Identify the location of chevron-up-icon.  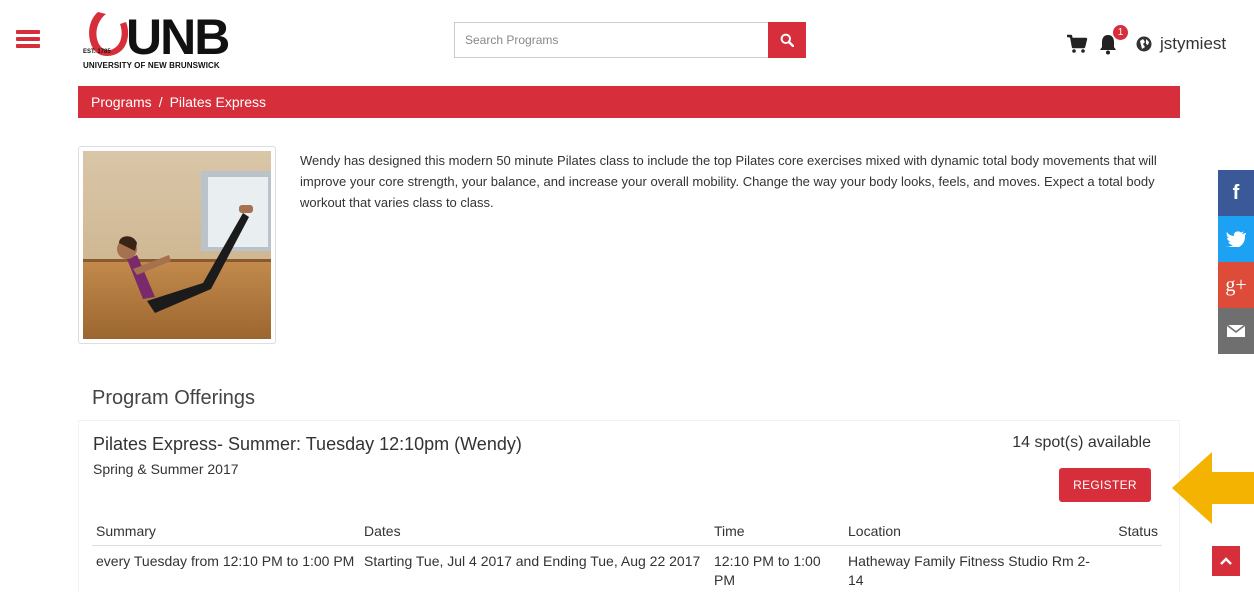
(1226, 561).